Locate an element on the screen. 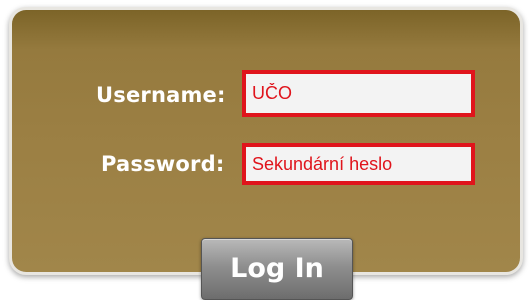 Image resolution: width=529 pixels, height=300 pixels. password-input is located at coordinates (358, 164).